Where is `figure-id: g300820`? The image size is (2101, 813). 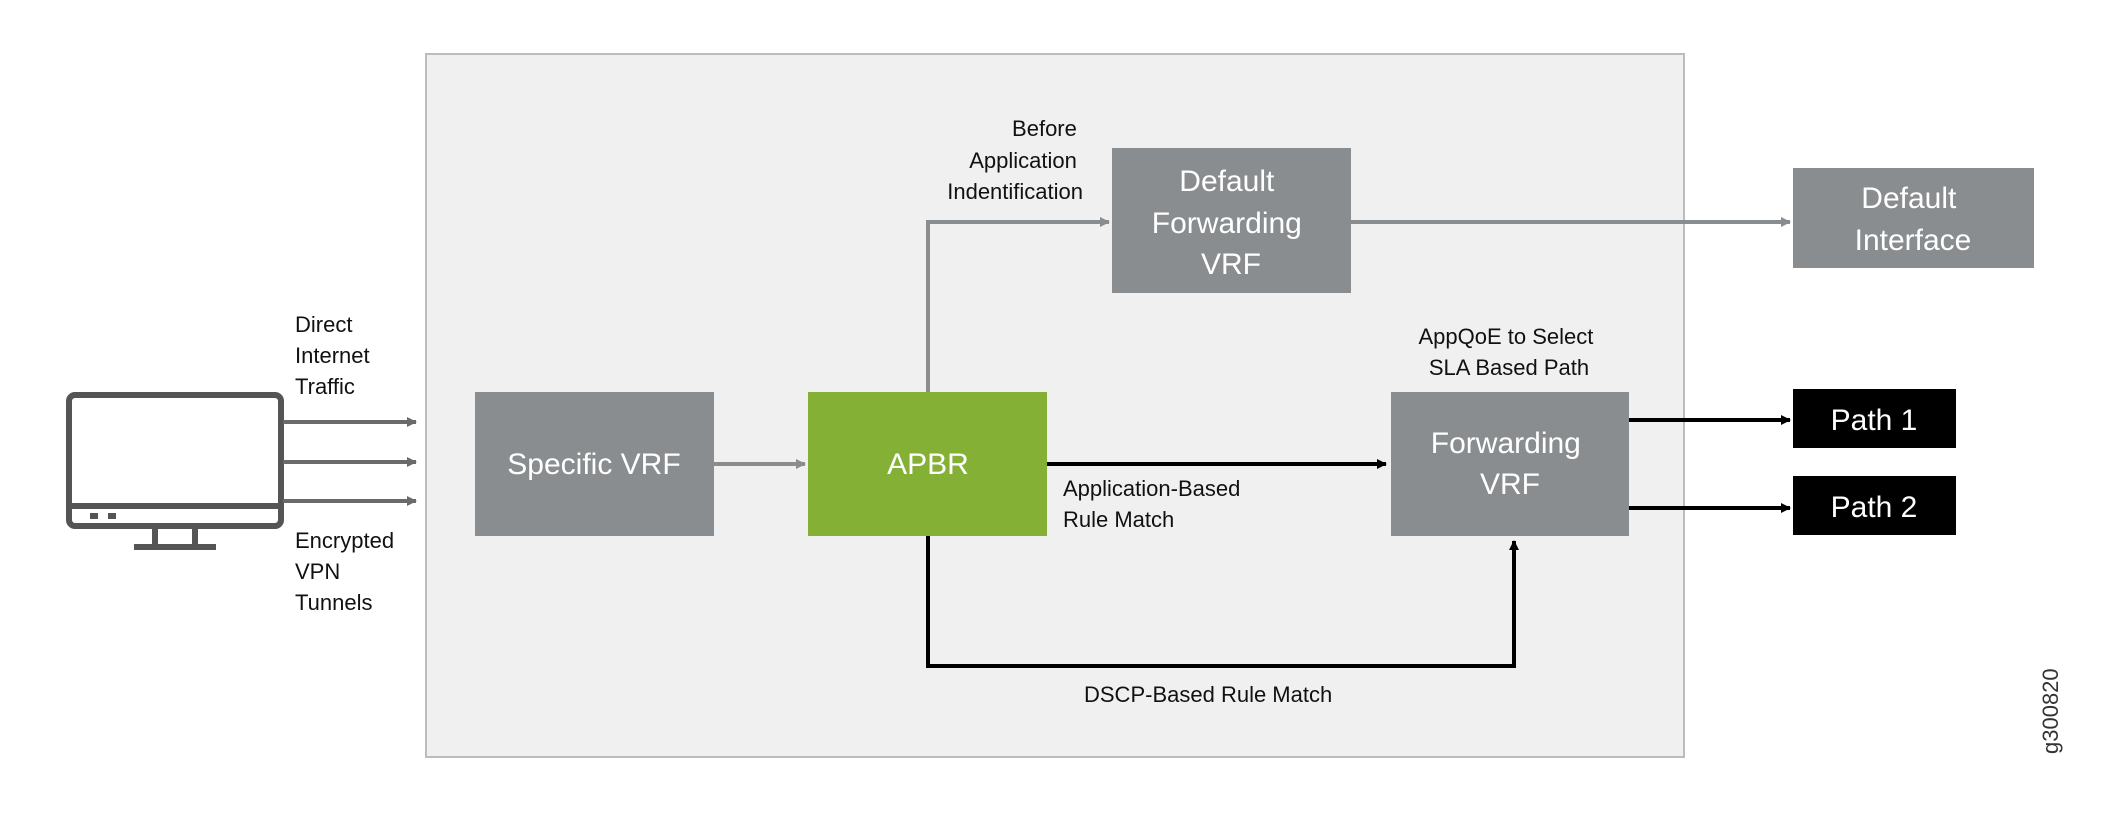
figure-id: g300820 is located at coordinates (2050, 711).